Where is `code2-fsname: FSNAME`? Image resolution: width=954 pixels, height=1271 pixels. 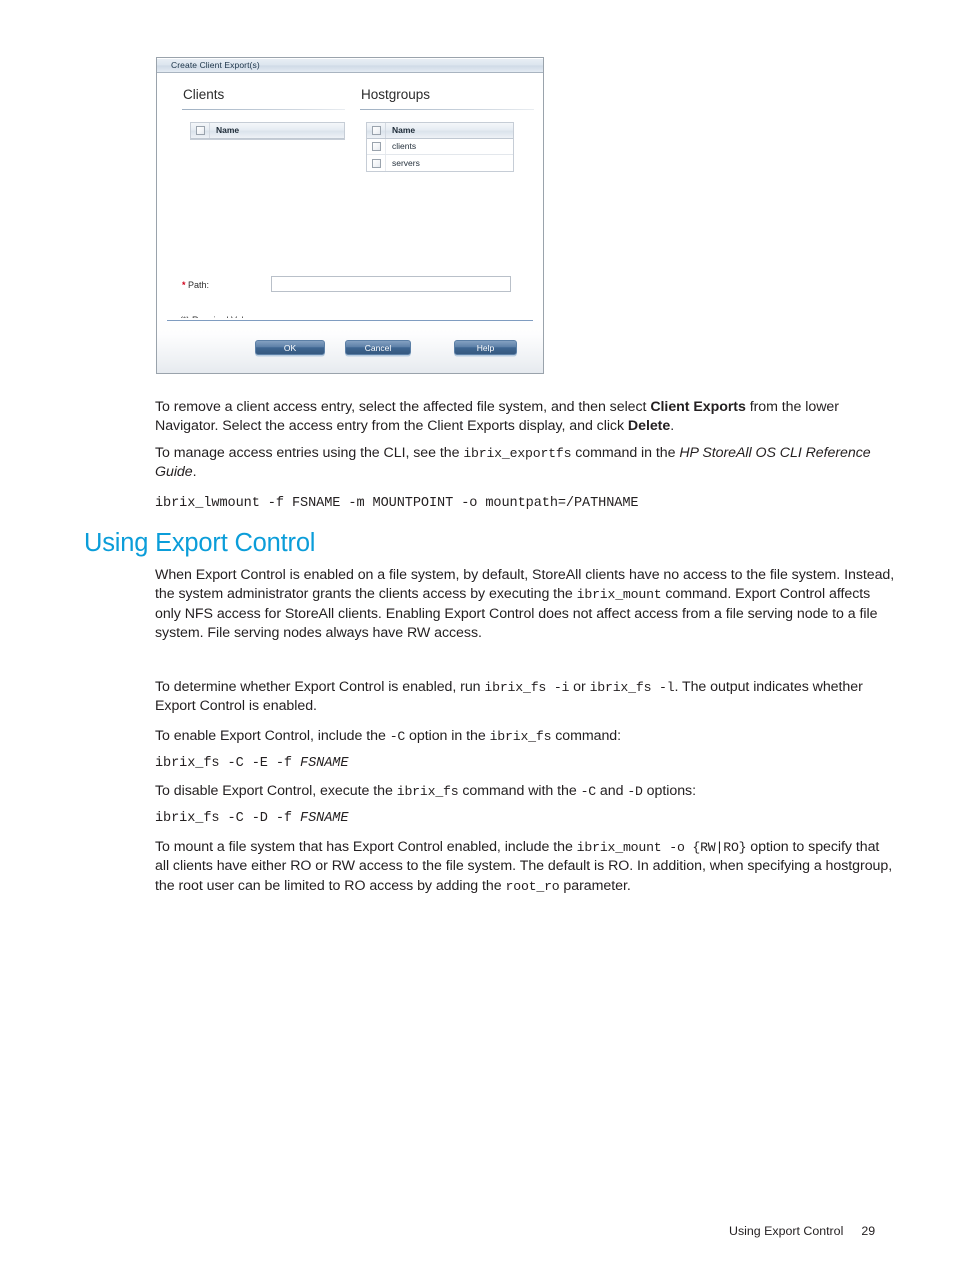
code2-fsname: FSNAME is located at coordinates (324, 763).